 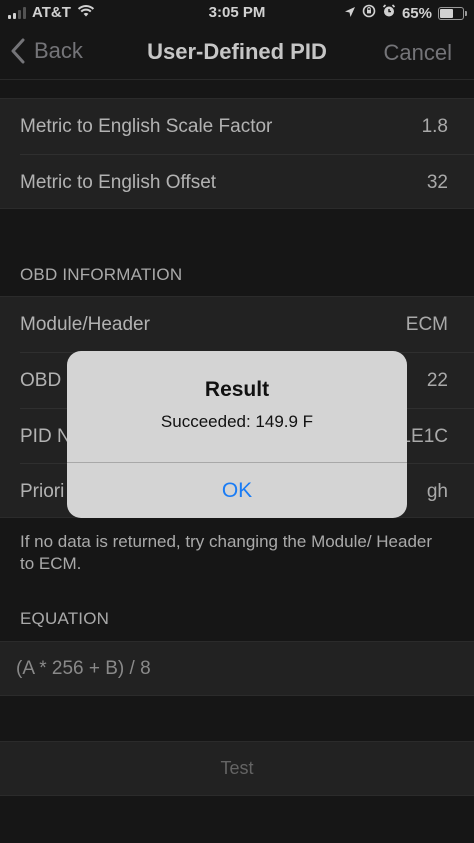 I want to click on ok-button: OK, so click(x=237, y=490).